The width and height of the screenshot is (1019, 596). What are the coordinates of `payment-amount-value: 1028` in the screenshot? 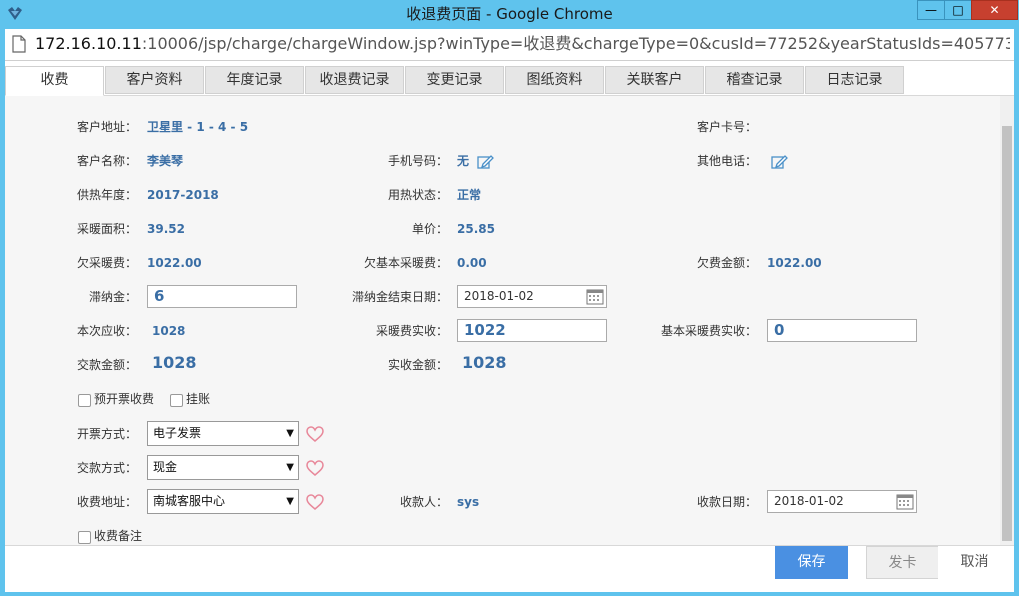 It's located at (174, 362).